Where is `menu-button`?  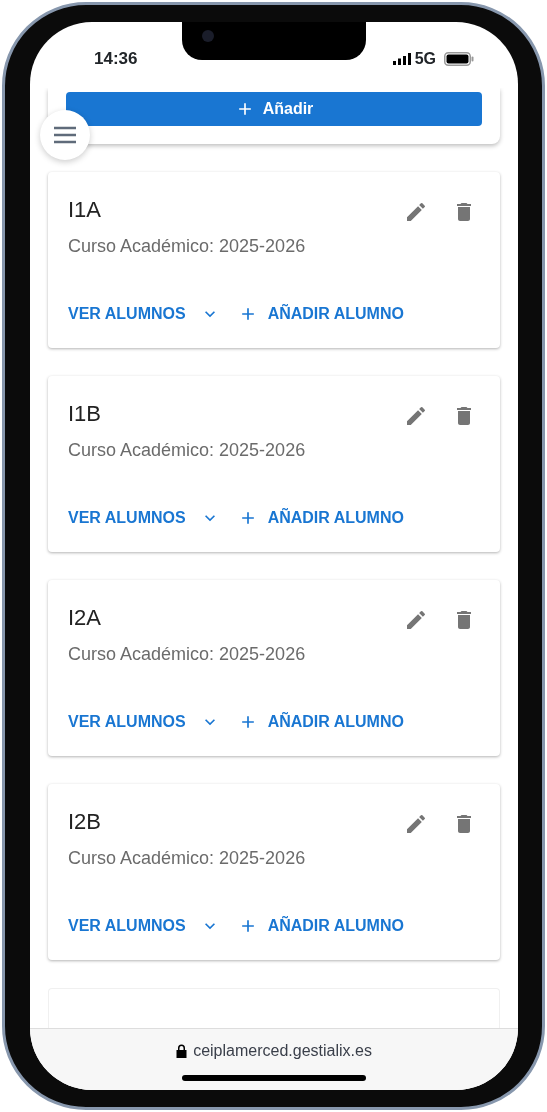 menu-button is located at coordinates (65, 135).